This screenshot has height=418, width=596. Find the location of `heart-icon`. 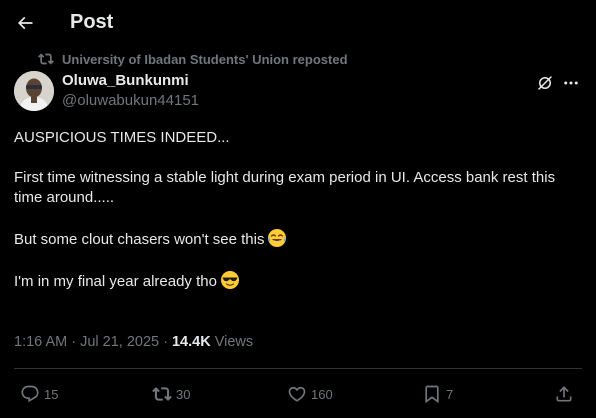

heart-icon is located at coordinates (297, 394).